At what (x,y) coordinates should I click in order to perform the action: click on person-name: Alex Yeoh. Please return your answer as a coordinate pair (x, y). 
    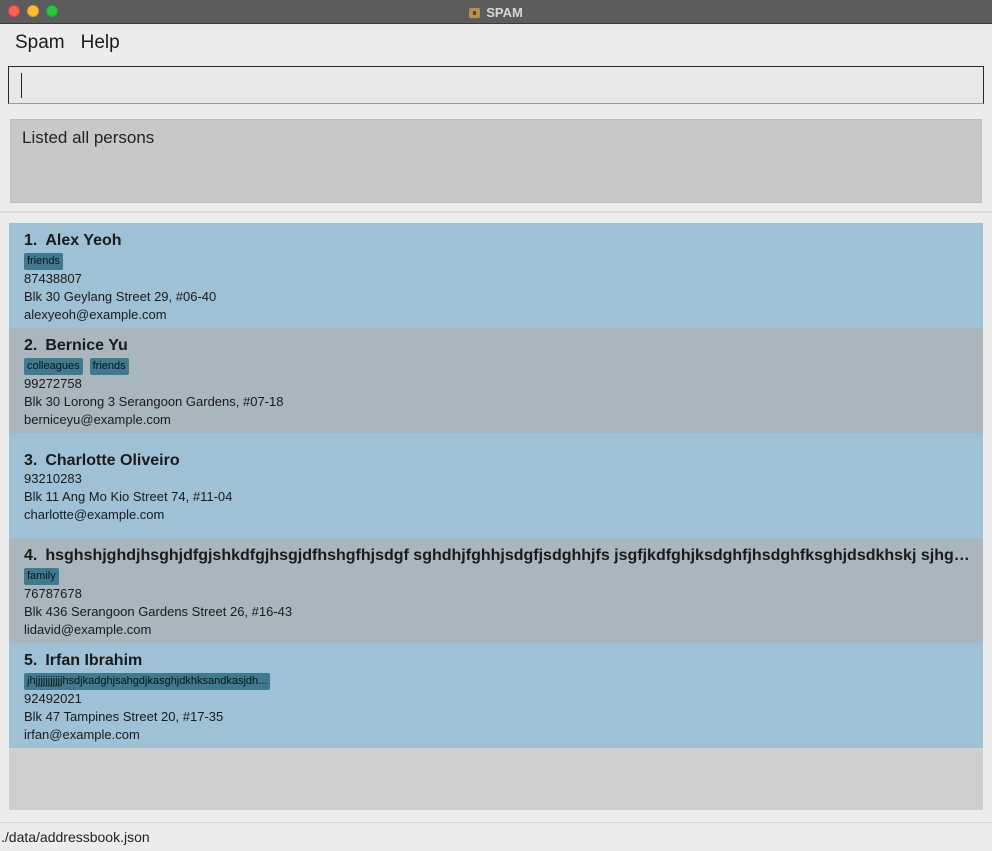
    Looking at the image, I should click on (83, 240).